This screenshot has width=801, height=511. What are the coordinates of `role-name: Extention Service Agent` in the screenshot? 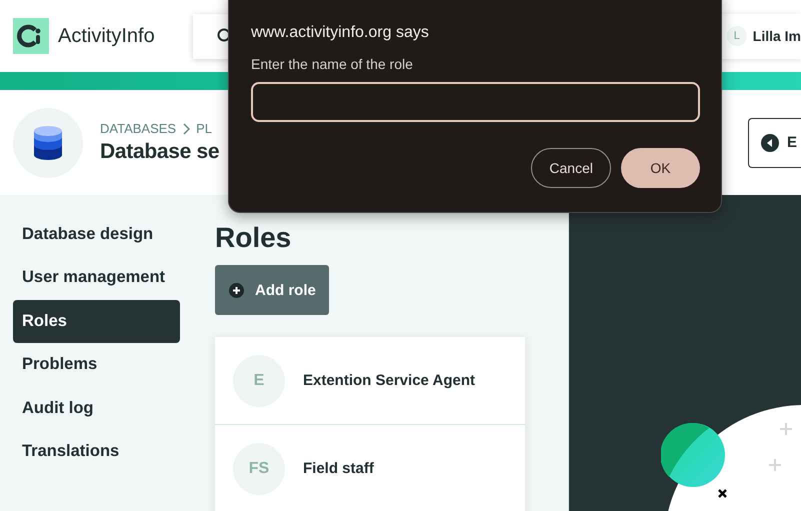 It's located at (389, 380).